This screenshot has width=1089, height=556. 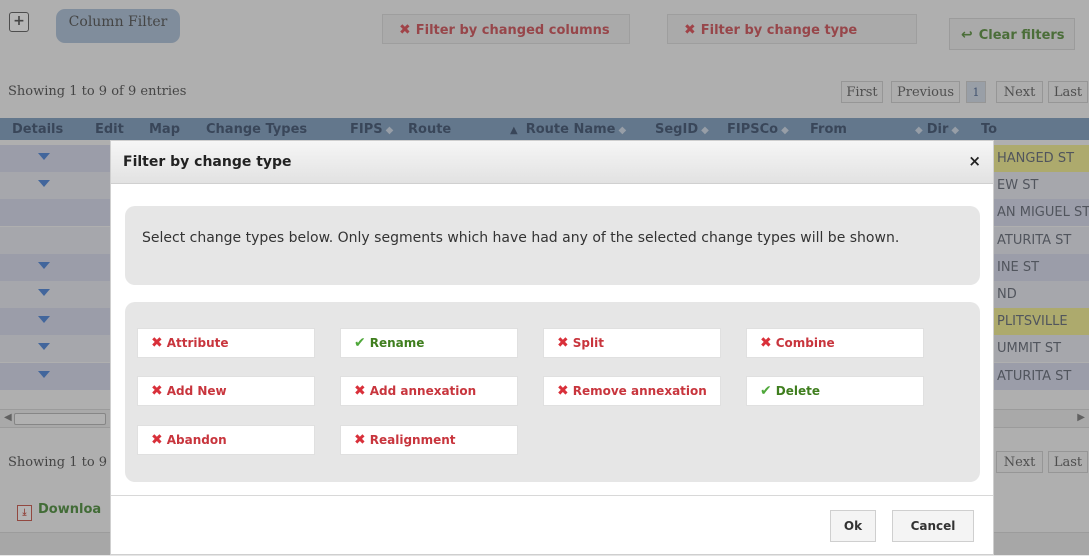 I want to click on option-add-annexation: ✖ Add annexation, so click(x=429, y=391).